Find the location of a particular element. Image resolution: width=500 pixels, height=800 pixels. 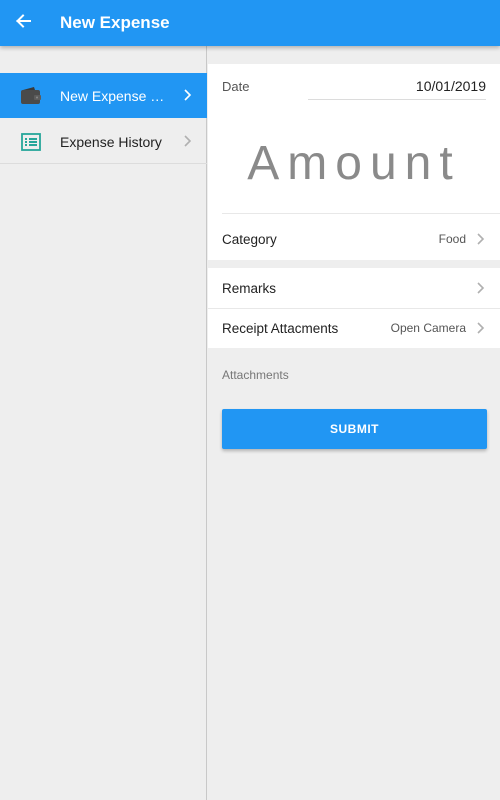

page-title: New Expense is located at coordinates (115, 22).